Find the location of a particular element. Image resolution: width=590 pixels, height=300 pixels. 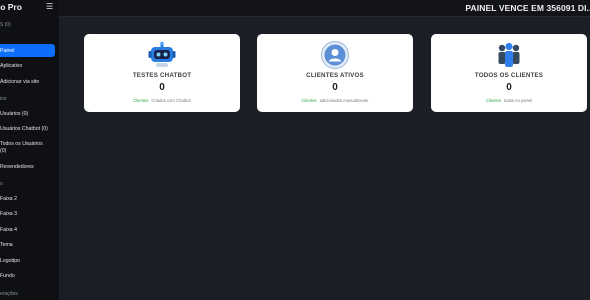

sidebar-group-label: ios is located at coordinates (3, 99).